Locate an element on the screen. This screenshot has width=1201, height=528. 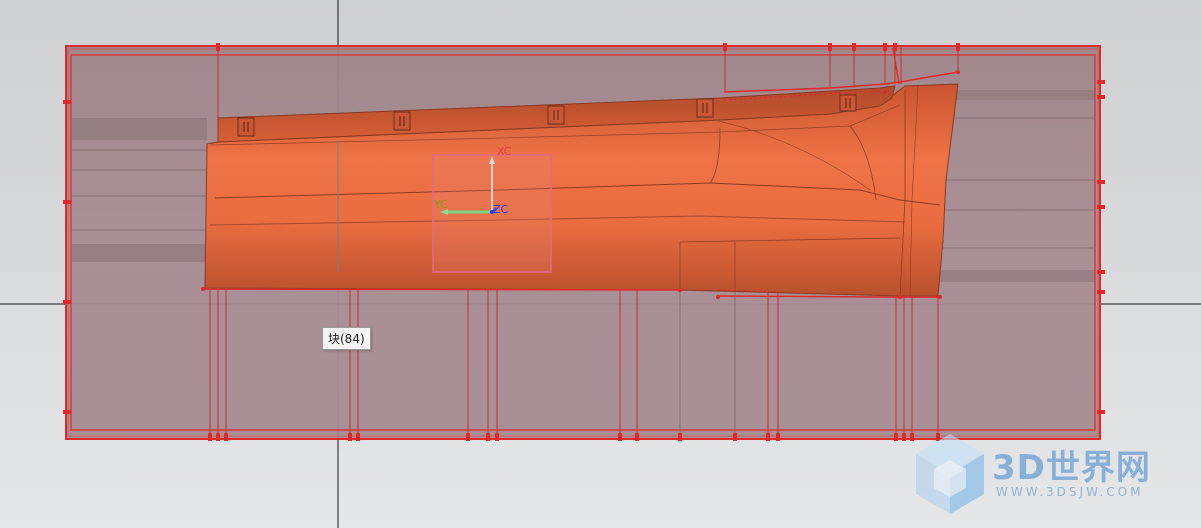
watermark-cube-icon is located at coordinates (950, 474).